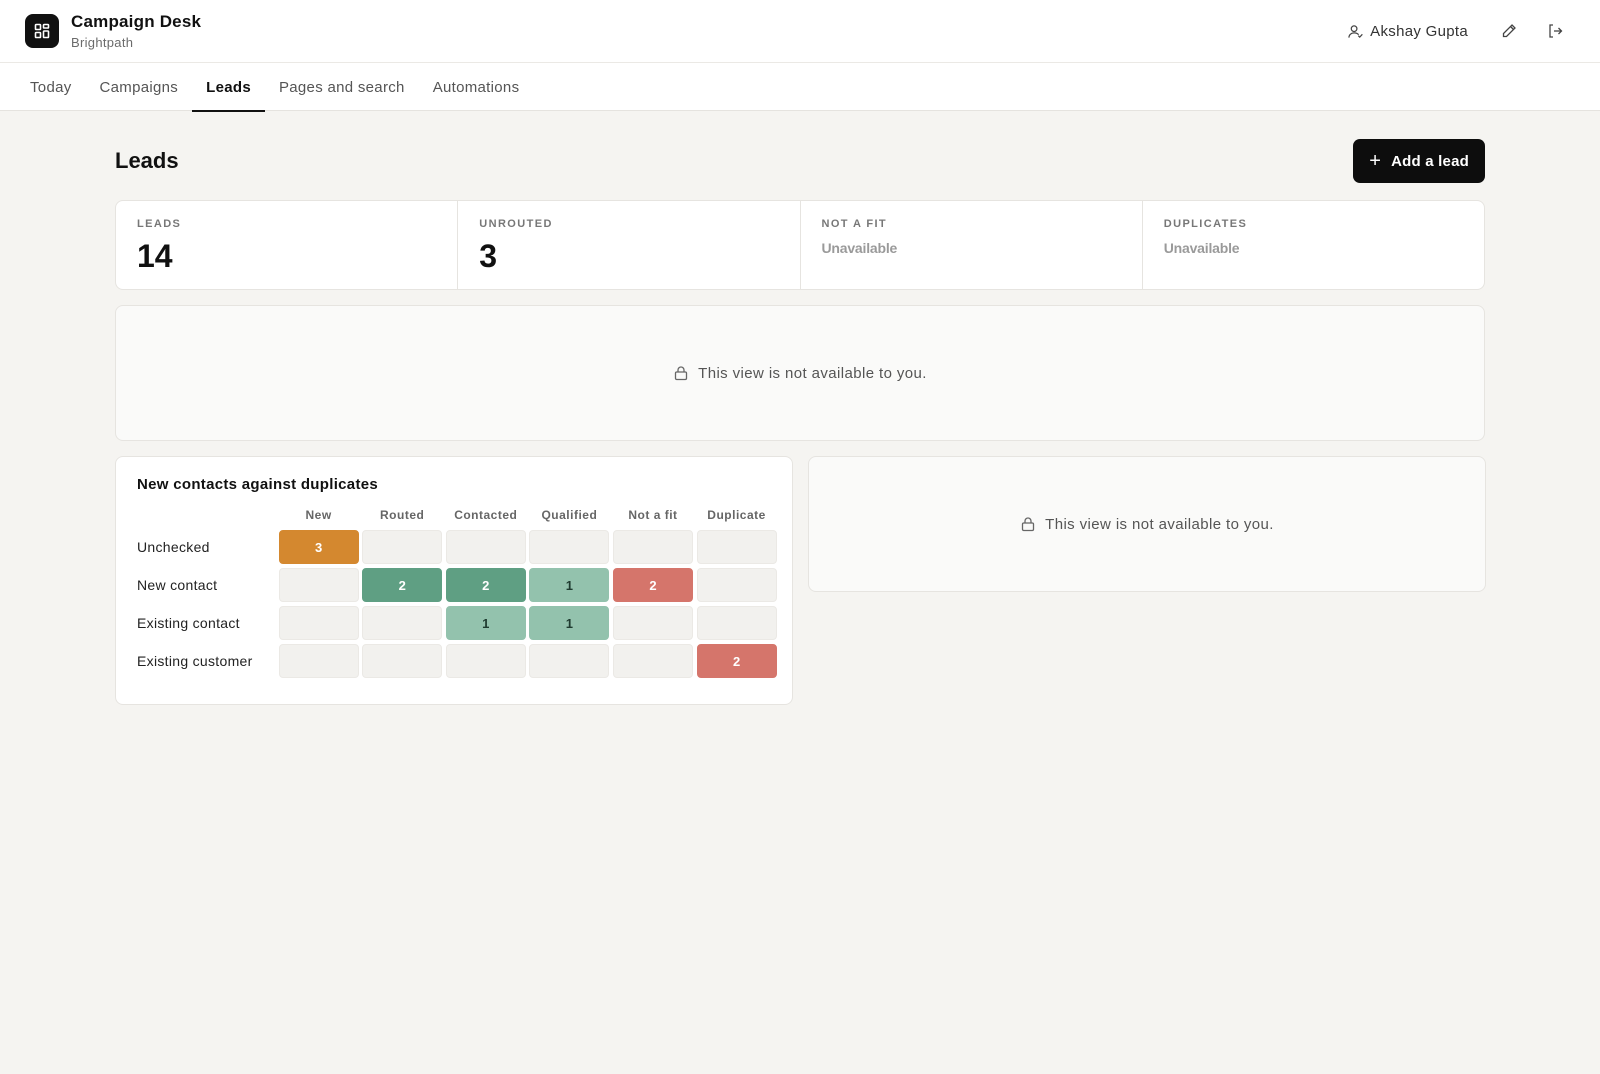 The image size is (1600, 1074). Describe the element at coordinates (972, 245) in the screenshot. I see `stat-not-a-fit: NOT A FIT Unavailable` at that location.